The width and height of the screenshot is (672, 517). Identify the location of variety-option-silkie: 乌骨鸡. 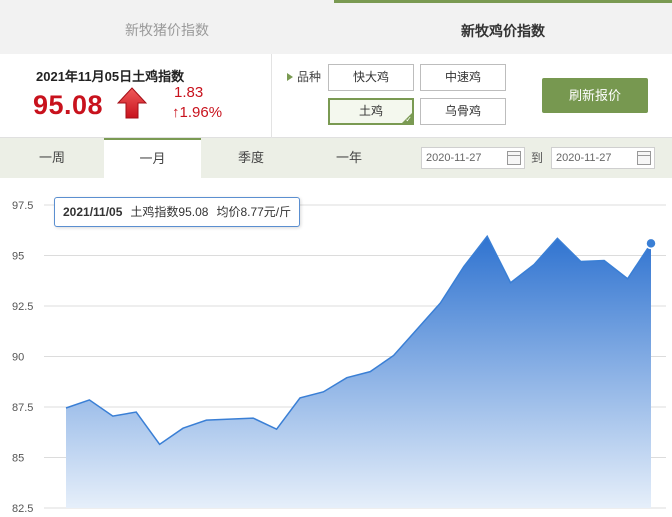
(463, 111).